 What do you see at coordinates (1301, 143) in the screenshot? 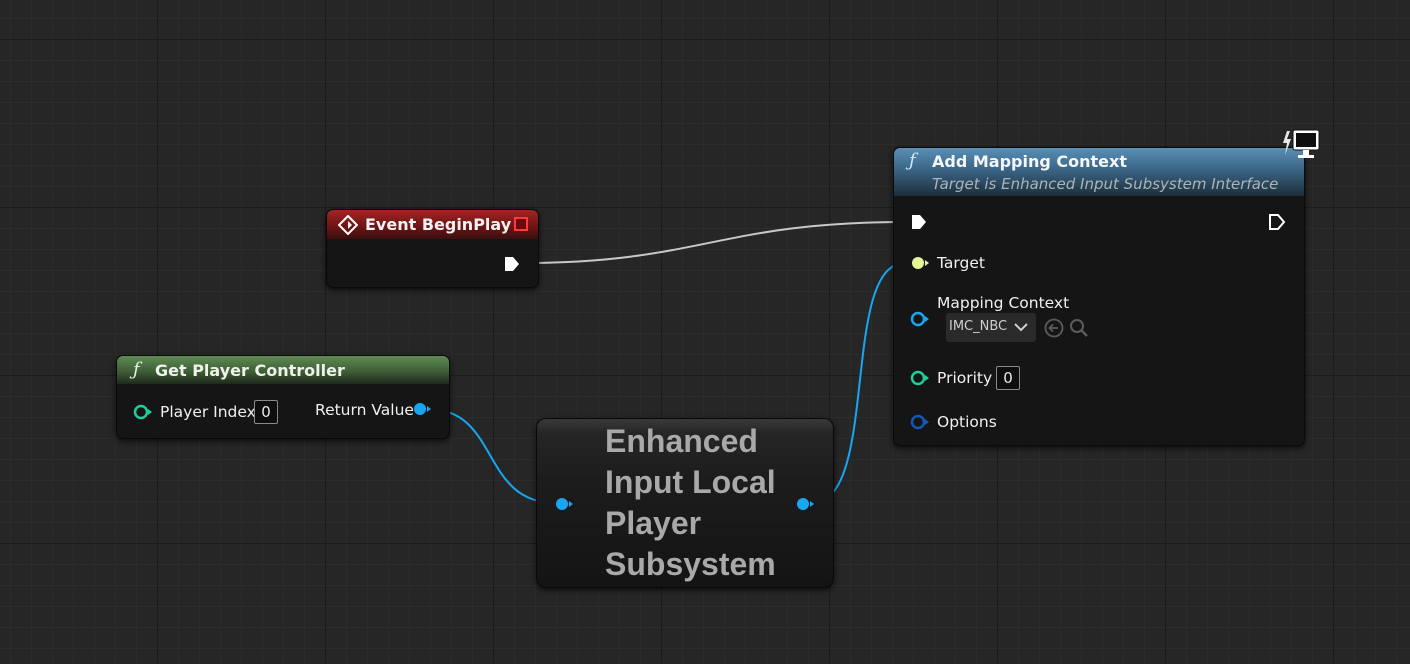
I see `lightning-monitor-icon` at bounding box center [1301, 143].